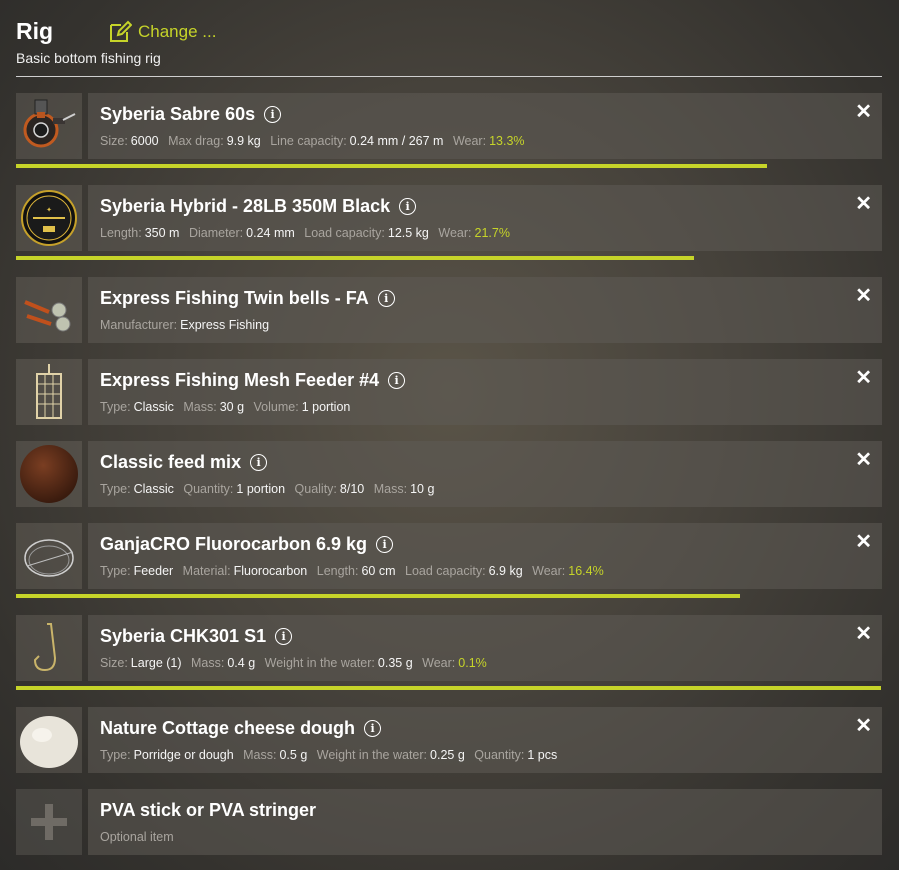 Image resolution: width=899 pixels, height=870 pixels. What do you see at coordinates (293, 755) in the screenshot?
I see `spec-value: 0.5 g` at bounding box center [293, 755].